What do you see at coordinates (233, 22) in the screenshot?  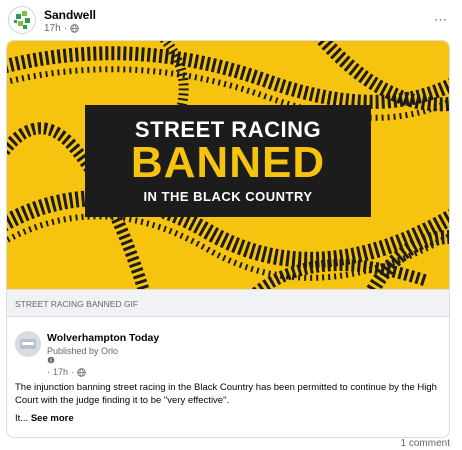 I see `post-header: Sandwell 17h · ⋯` at bounding box center [233, 22].